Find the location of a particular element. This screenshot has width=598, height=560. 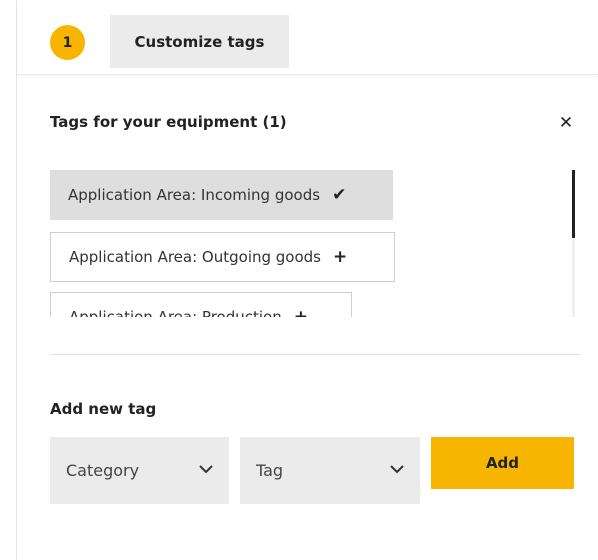

section-divider is located at coordinates (315, 354).